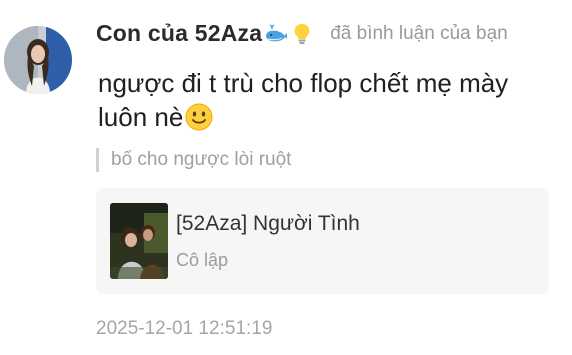  Describe the element at coordinates (184, 328) in the screenshot. I see `timestamp: 2025-12-01 12:51:19` at that location.